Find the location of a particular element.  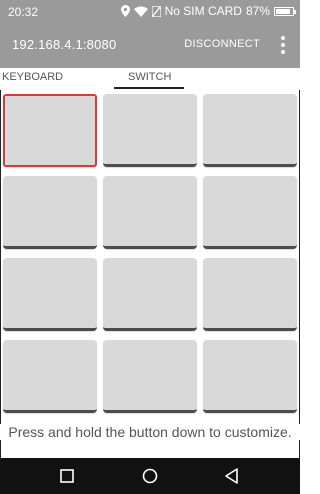

tab-keyboard: KEYBOARD is located at coordinates (32, 77).